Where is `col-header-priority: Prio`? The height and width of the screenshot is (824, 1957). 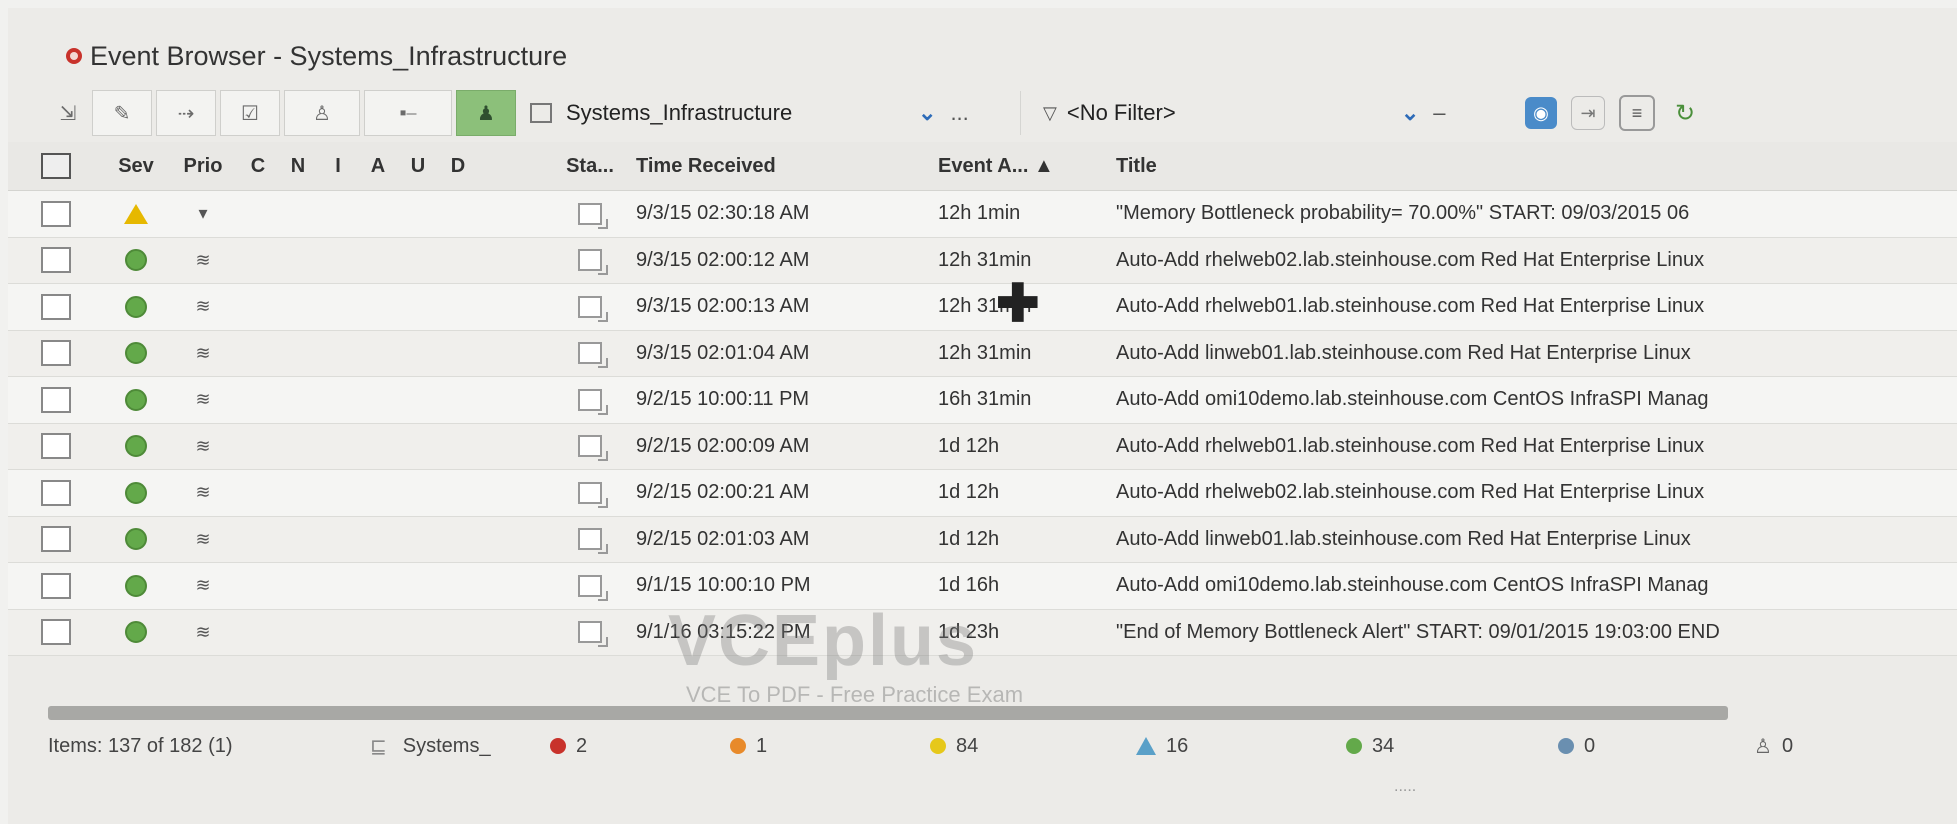 col-header-priority: Prio is located at coordinates (203, 166).